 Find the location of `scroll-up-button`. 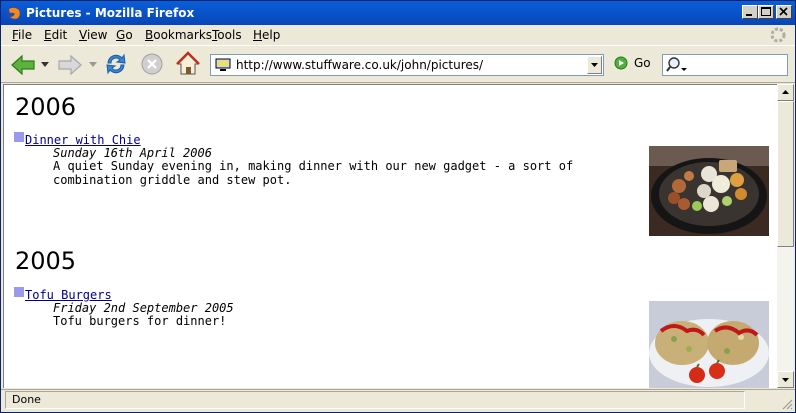

scroll-up-button is located at coordinates (785, 92).